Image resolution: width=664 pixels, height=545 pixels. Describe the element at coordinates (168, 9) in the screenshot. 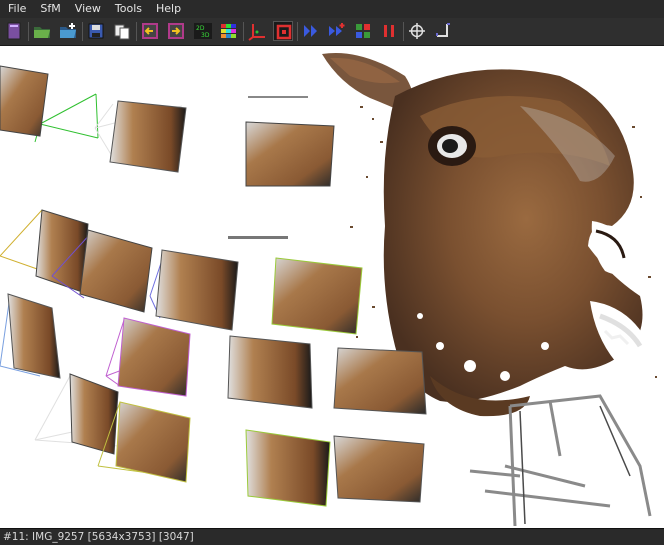

I see `menu-help: Help` at that location.